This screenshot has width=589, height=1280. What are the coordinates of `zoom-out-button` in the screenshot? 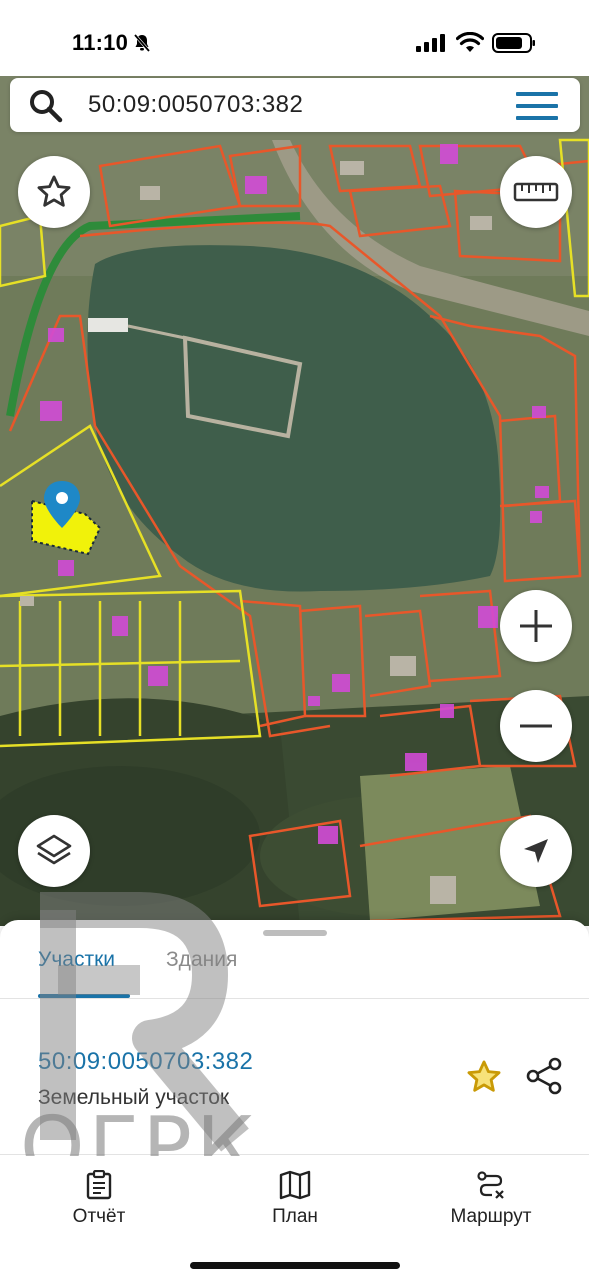 It's located at (536, 726).